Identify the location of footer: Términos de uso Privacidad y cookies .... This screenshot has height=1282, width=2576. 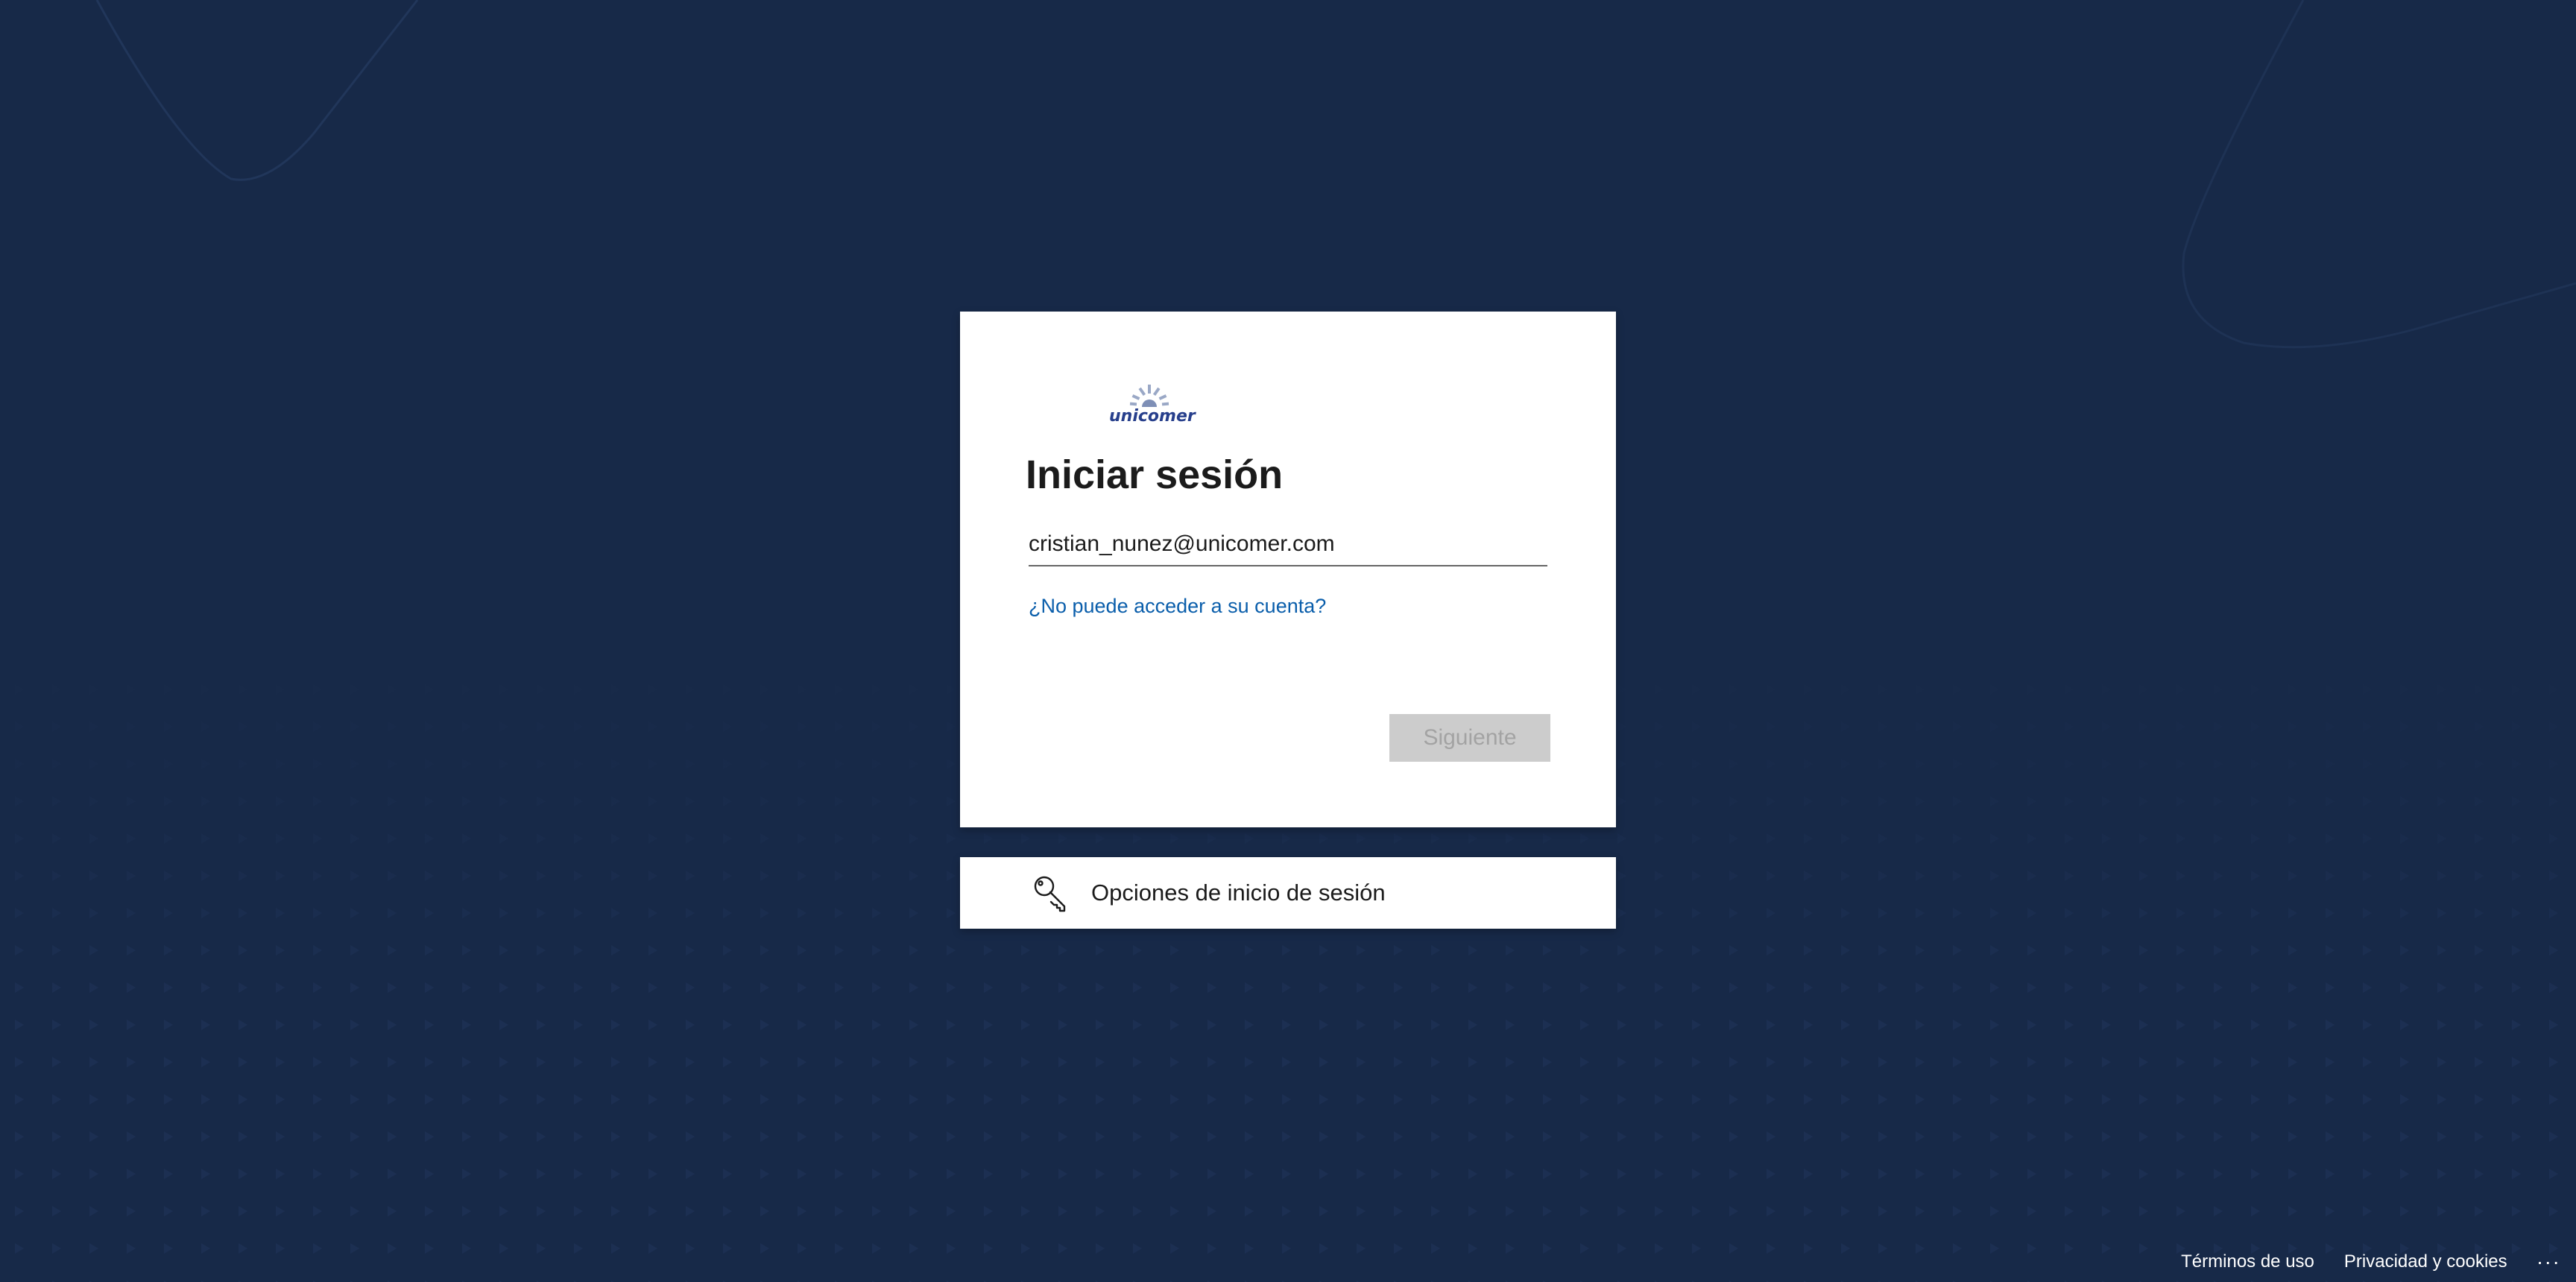
(2378, 1262).